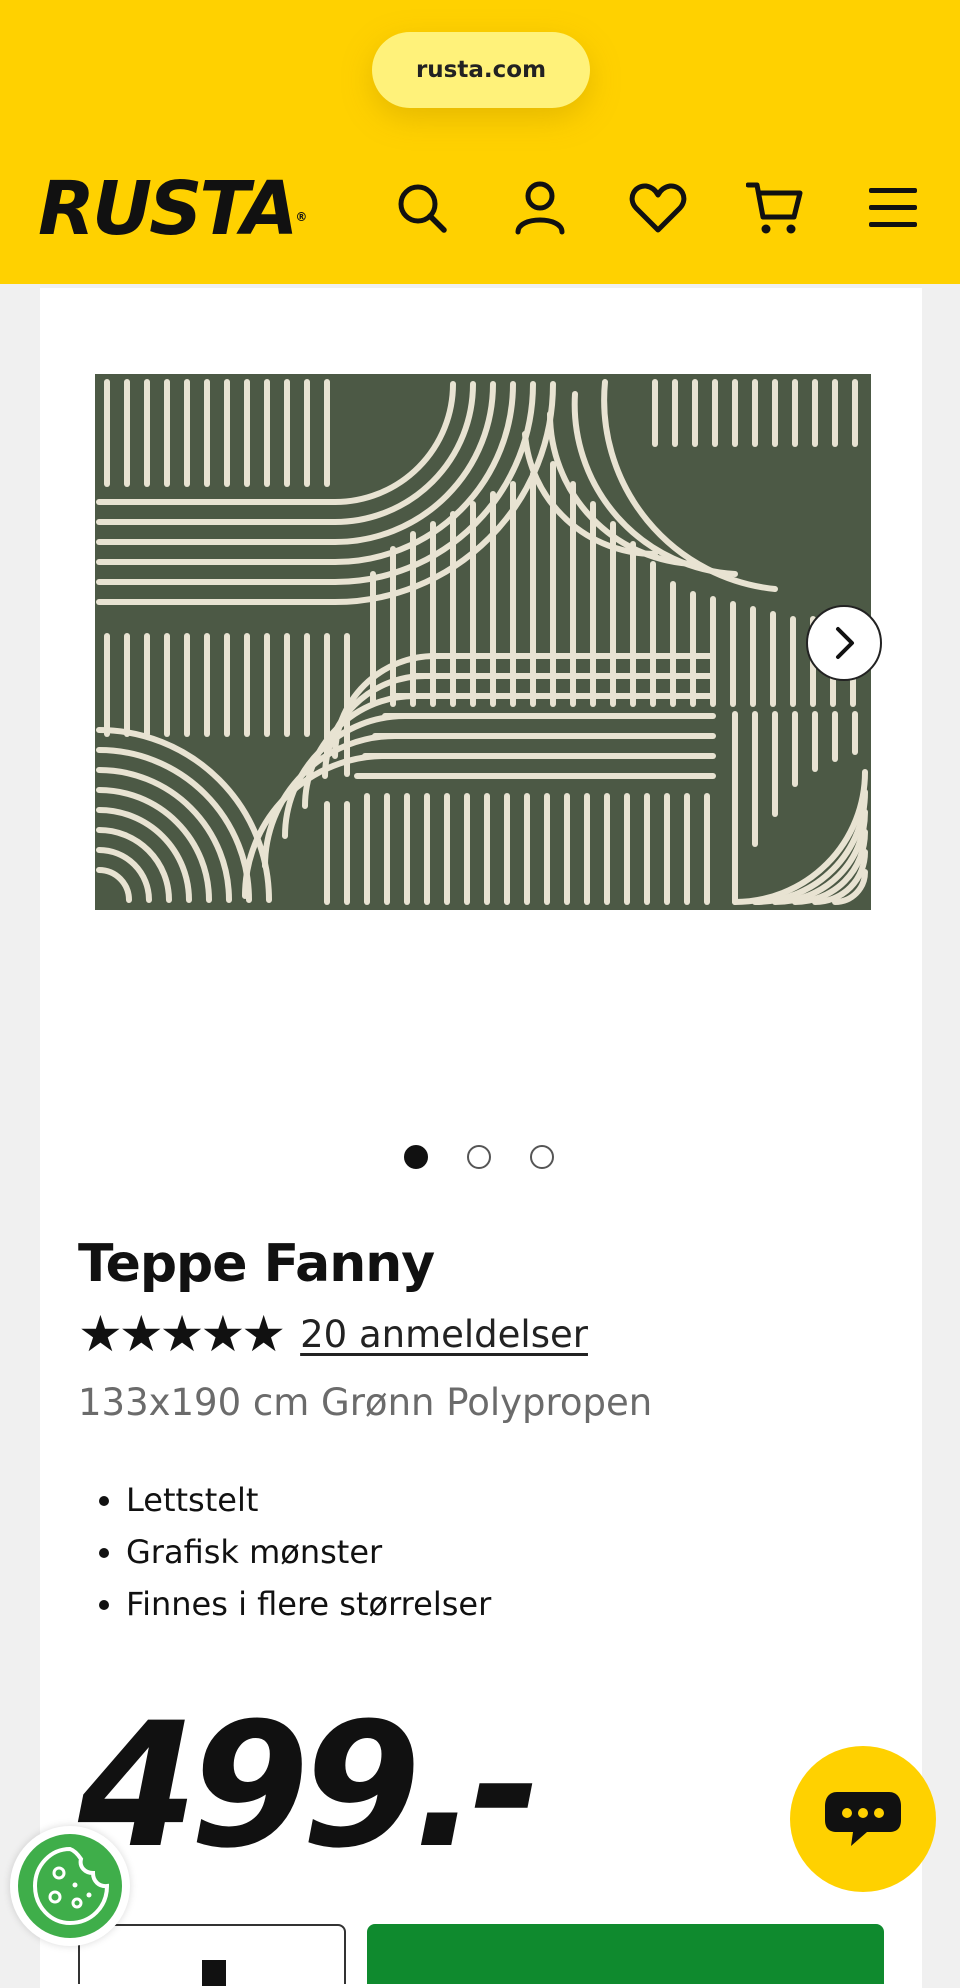  I want to click on gallery-next-button, so click(844, 643).